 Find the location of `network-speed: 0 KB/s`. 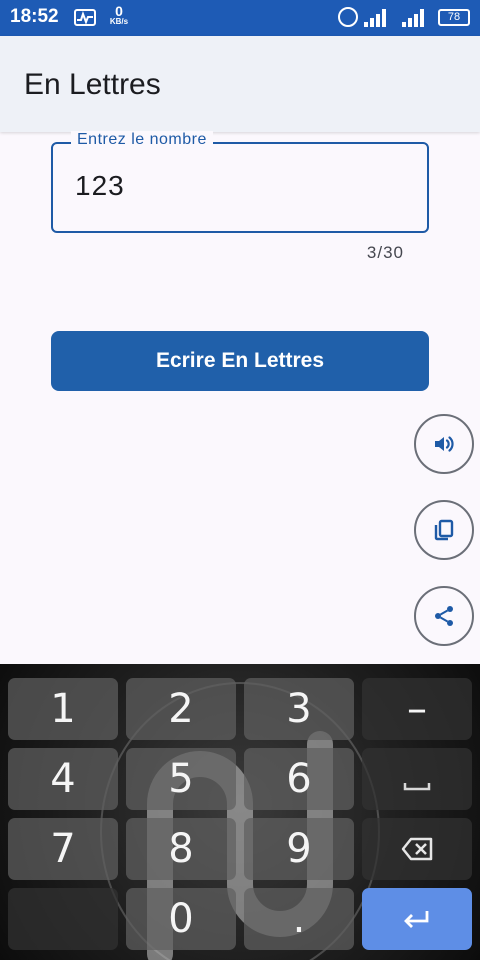

network-speed: 0 KB/s is located at coordinates (119, 15).